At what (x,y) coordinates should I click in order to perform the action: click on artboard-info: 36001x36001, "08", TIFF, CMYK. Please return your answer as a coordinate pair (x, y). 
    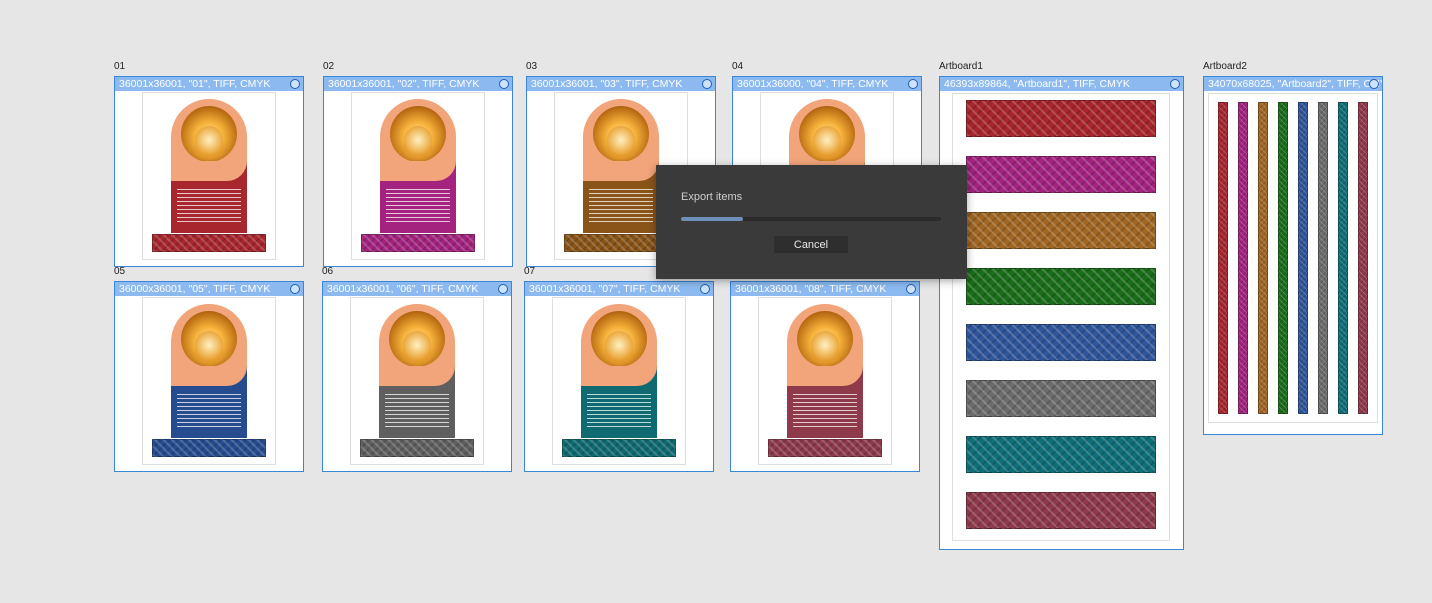
    Looking at the image, I should click on (811, 289).